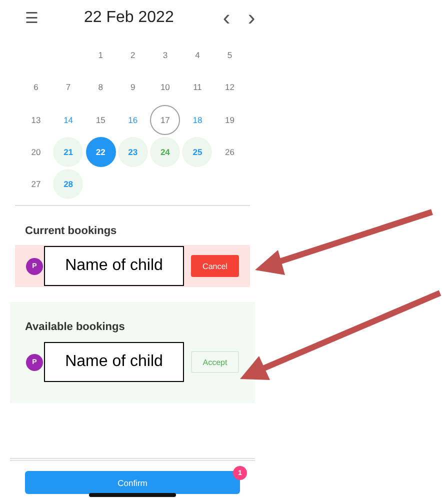  I want to click on calendar-day: 20, so click(36, 151).